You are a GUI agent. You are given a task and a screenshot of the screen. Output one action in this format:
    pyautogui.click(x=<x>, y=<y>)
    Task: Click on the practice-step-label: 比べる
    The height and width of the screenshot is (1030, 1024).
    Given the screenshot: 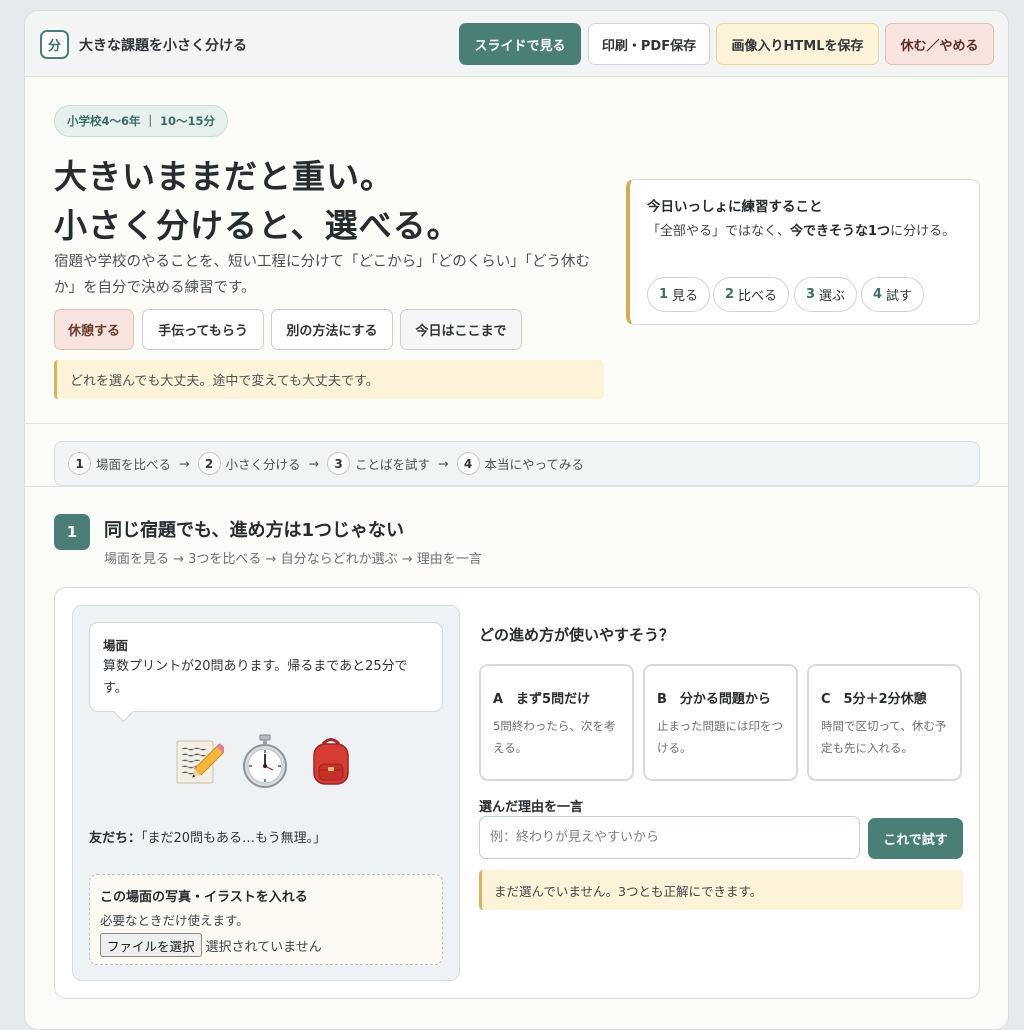 What is the action you would take?
    pyautogui.click(x=758, y=296)
    